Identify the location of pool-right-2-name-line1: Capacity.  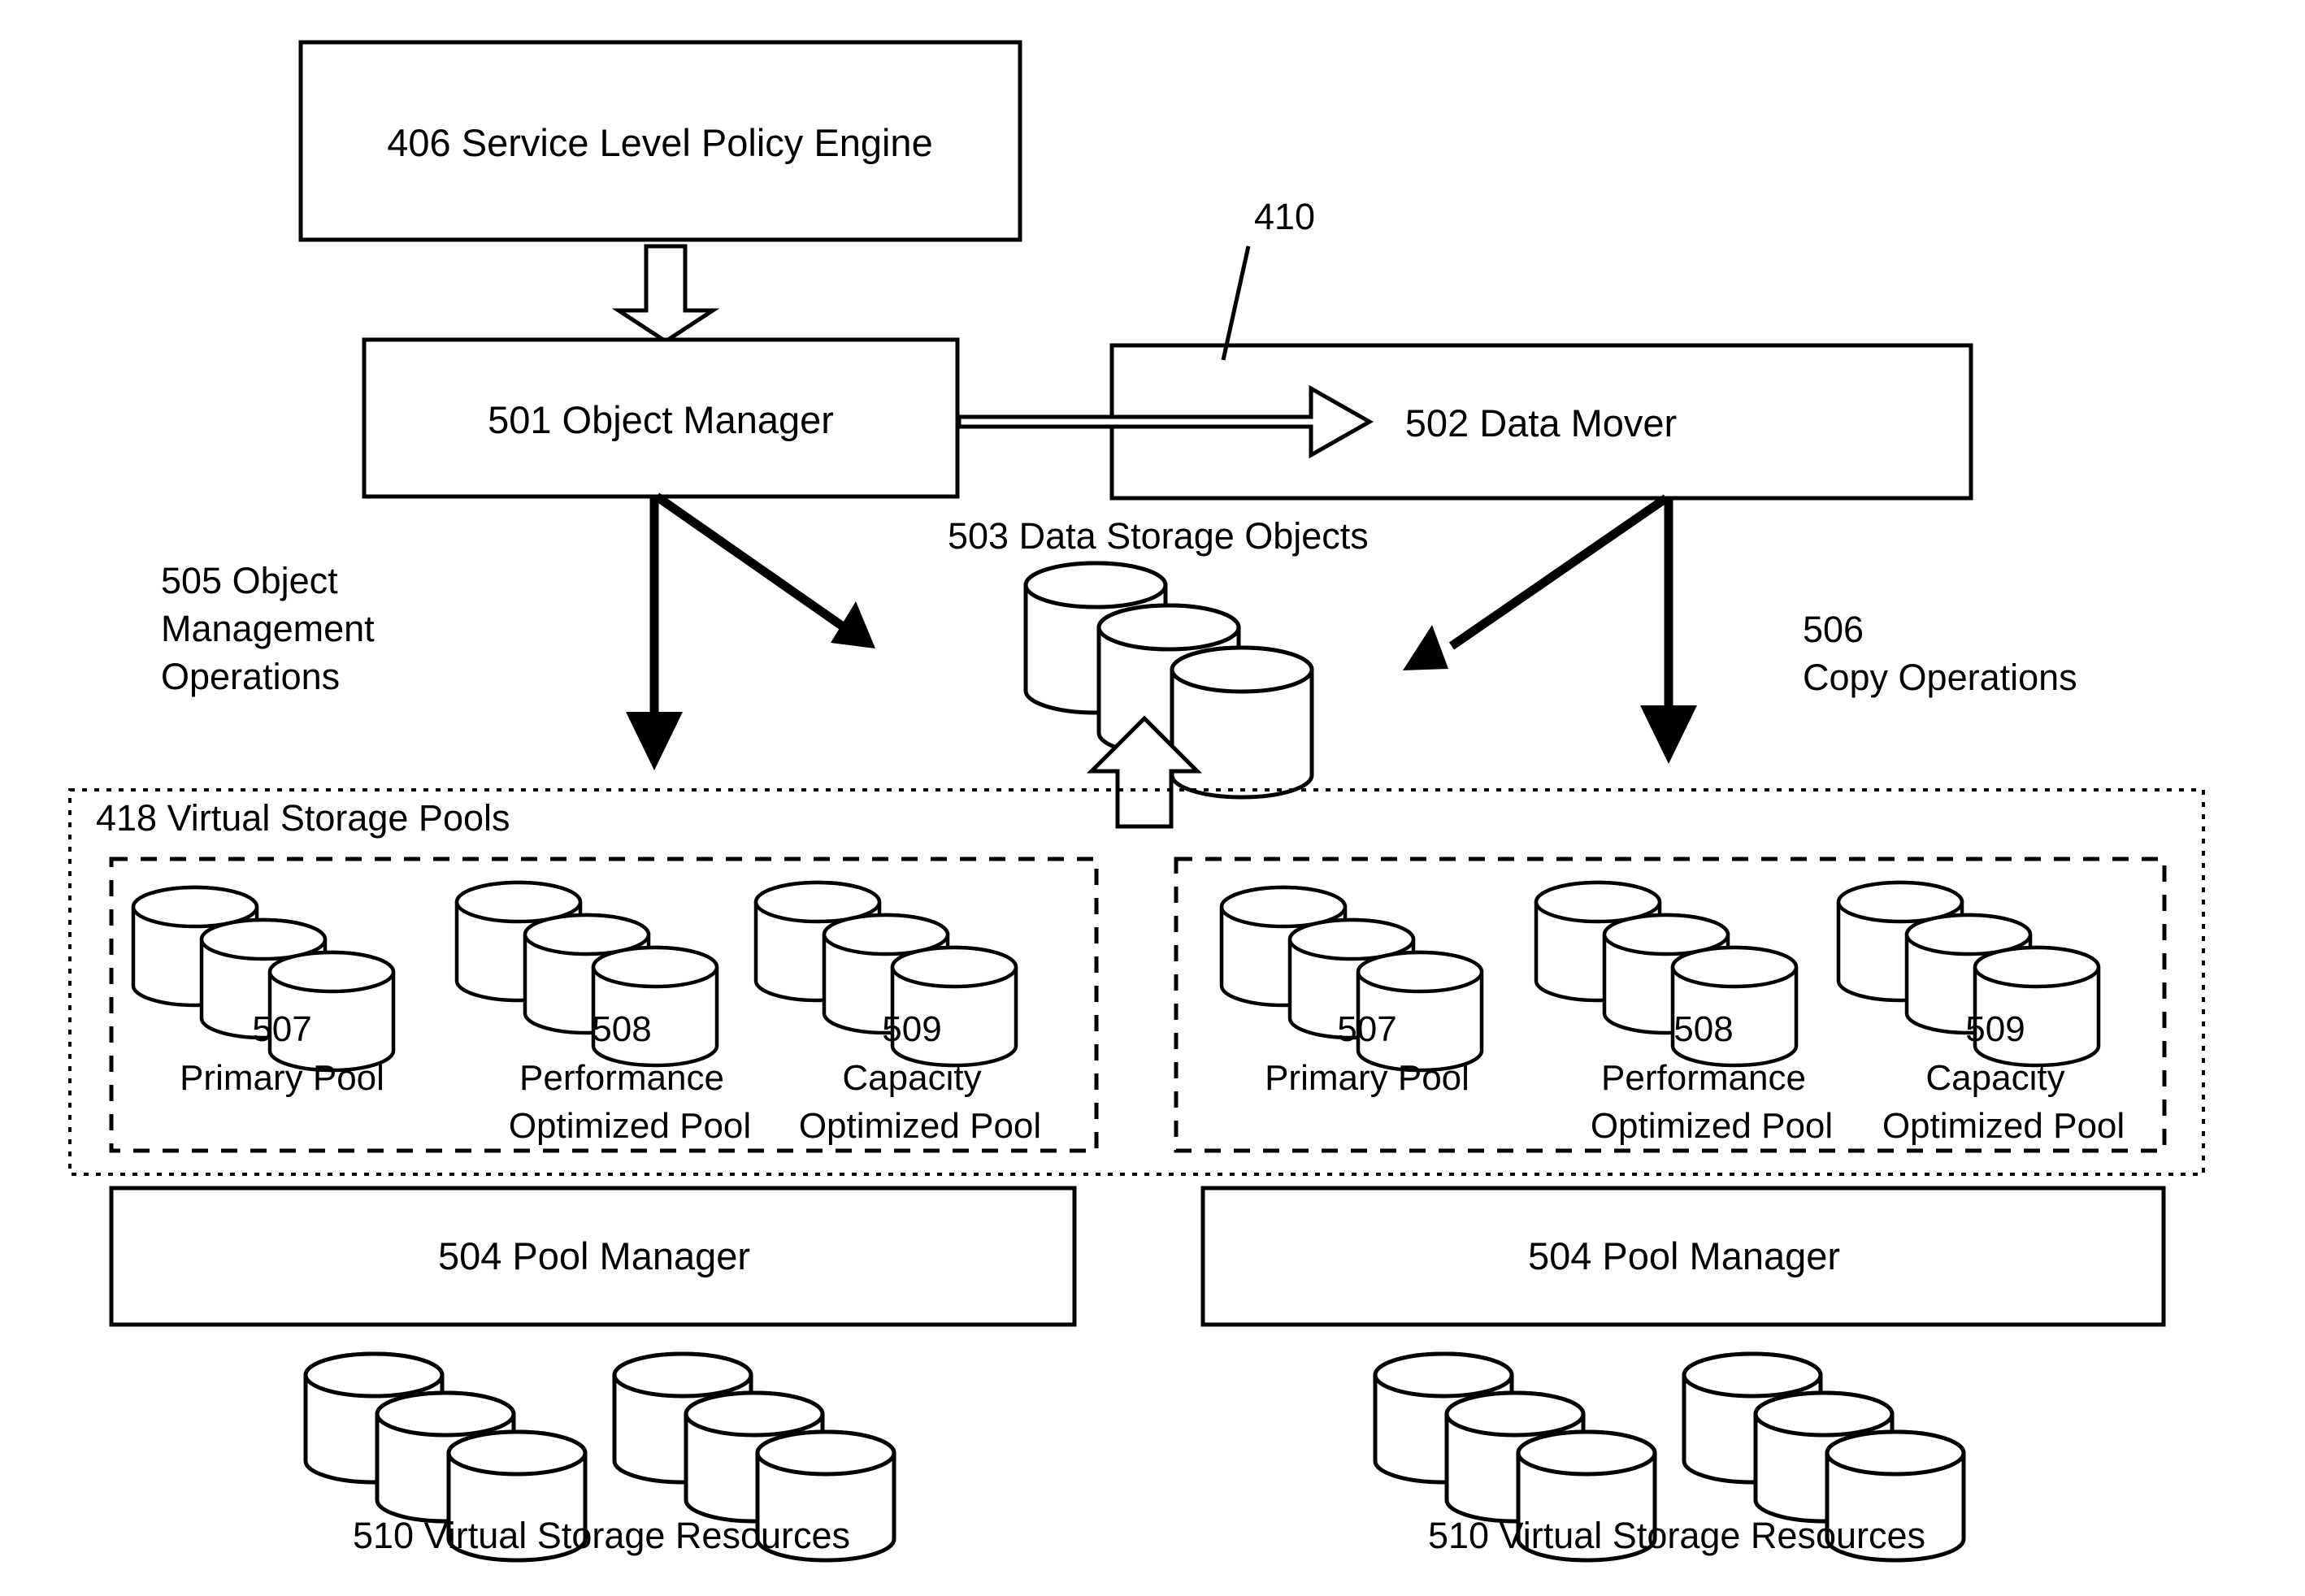
(1995, 1078).